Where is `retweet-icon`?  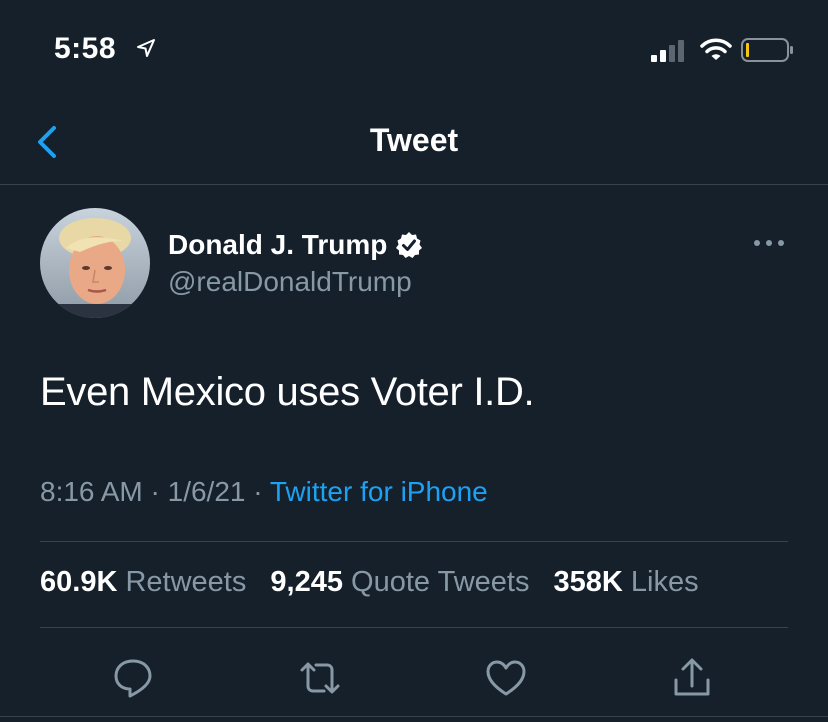 retweet-icon is located at coordinates (320, 678).